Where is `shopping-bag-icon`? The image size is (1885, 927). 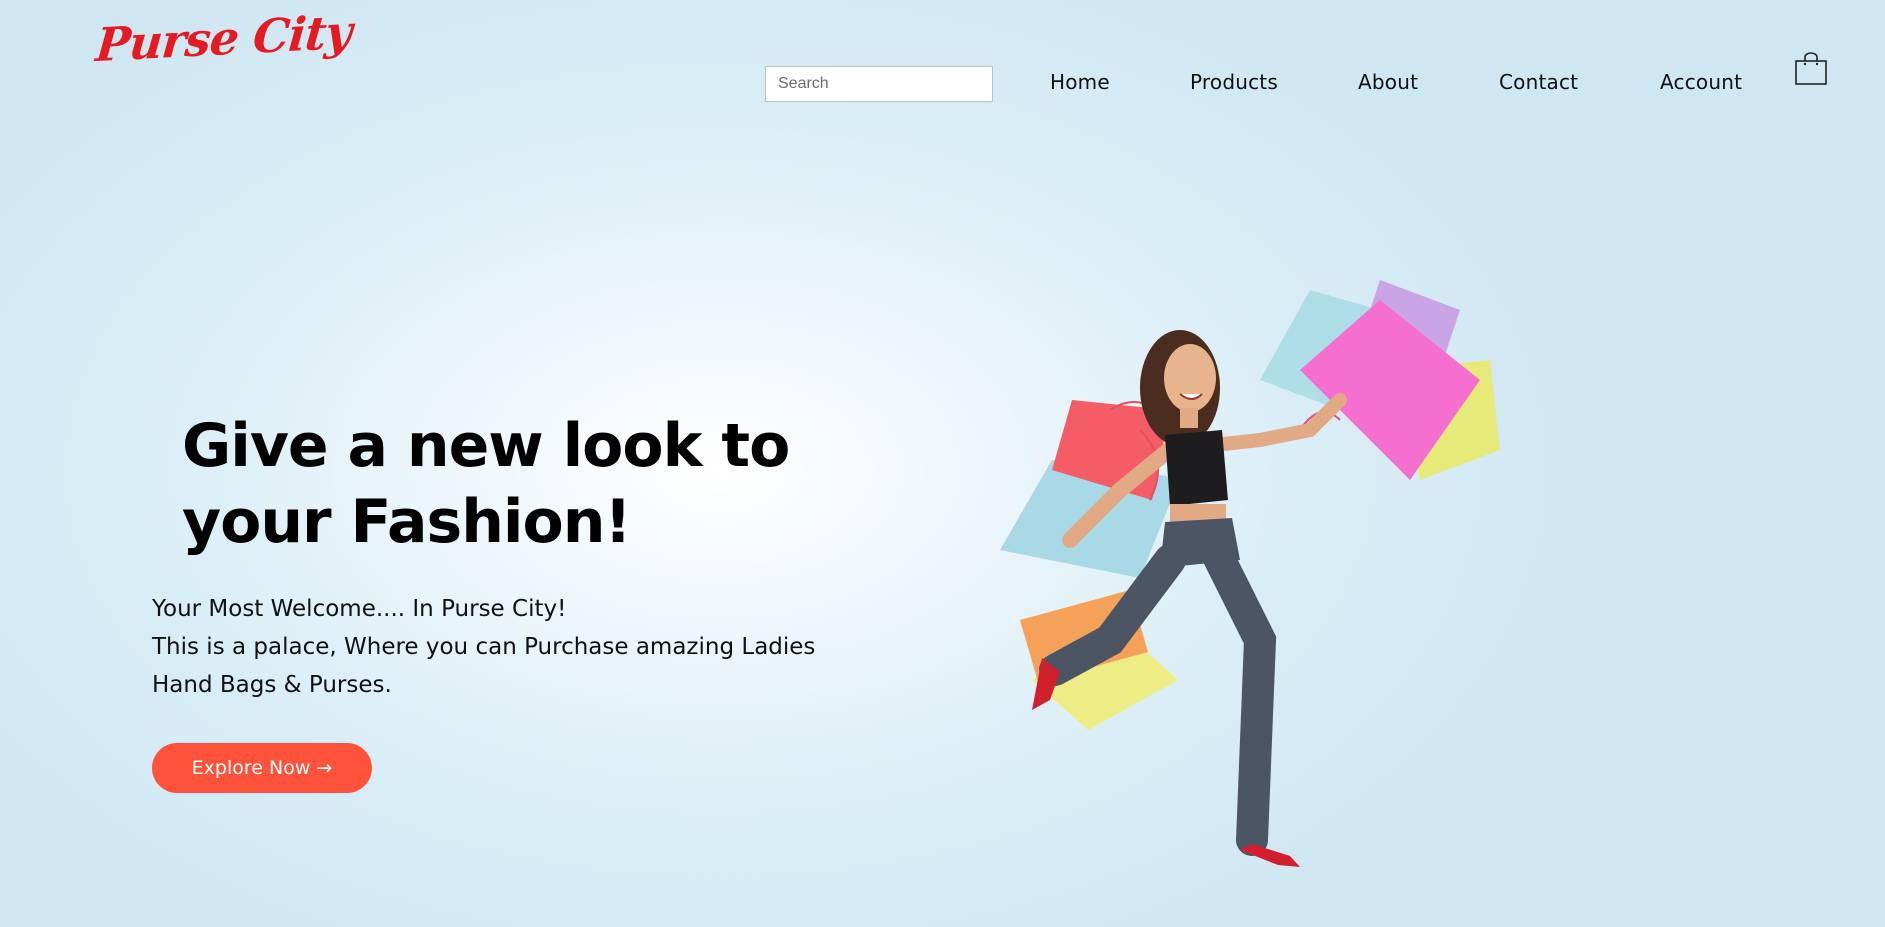 shopping-bag-icon is located at coordinates (1811, 69).